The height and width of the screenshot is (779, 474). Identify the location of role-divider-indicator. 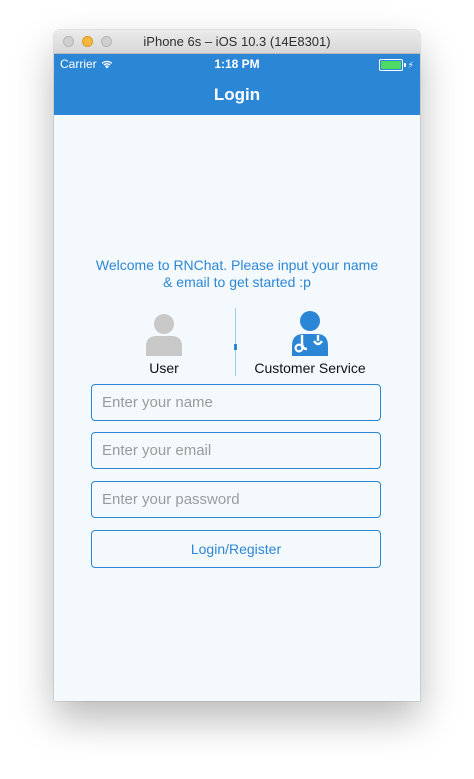
(235, 347).